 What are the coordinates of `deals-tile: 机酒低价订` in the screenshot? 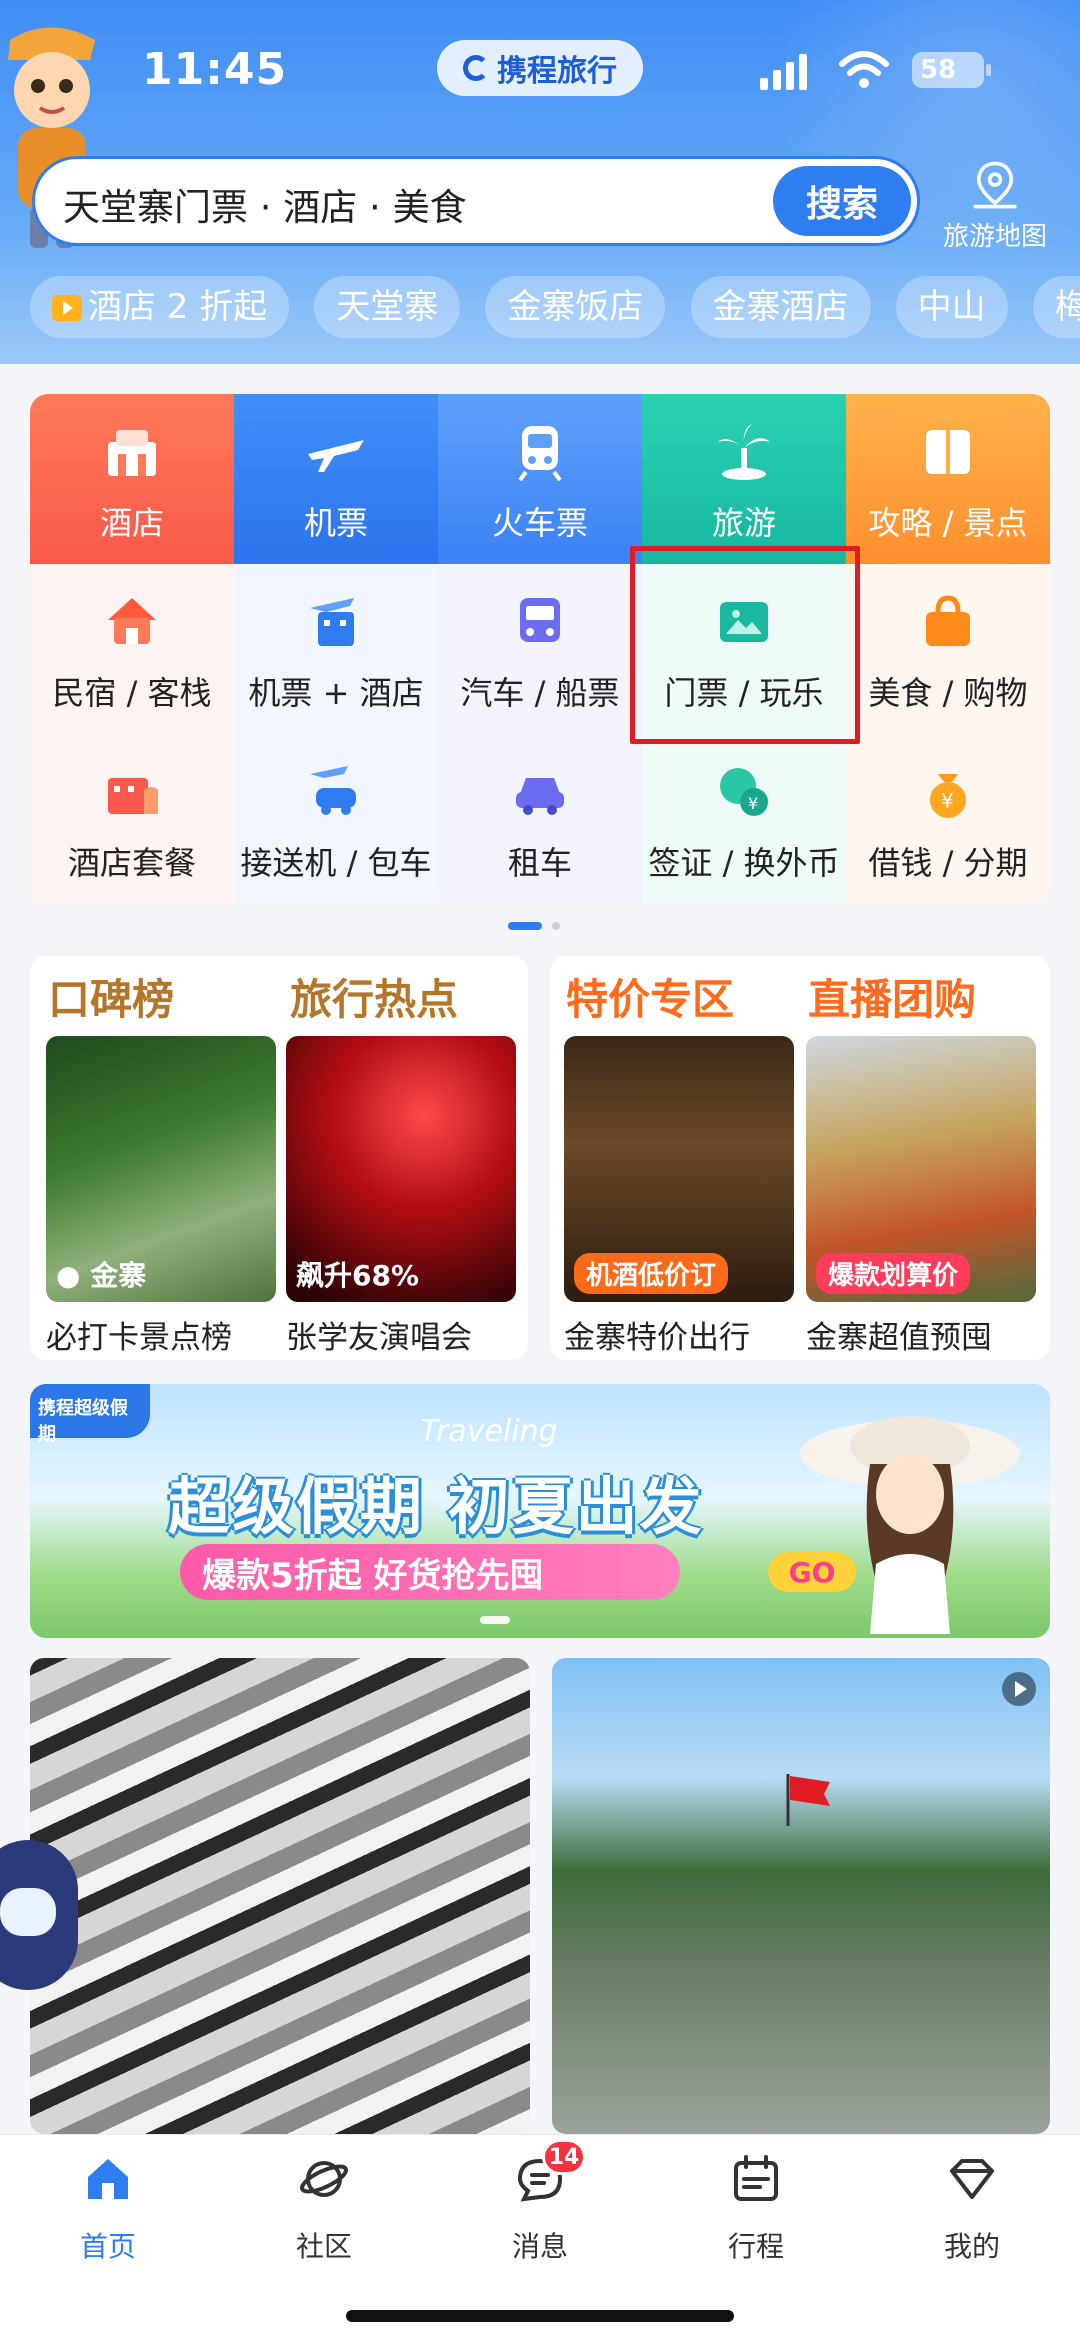 It's located at (679, 1169).